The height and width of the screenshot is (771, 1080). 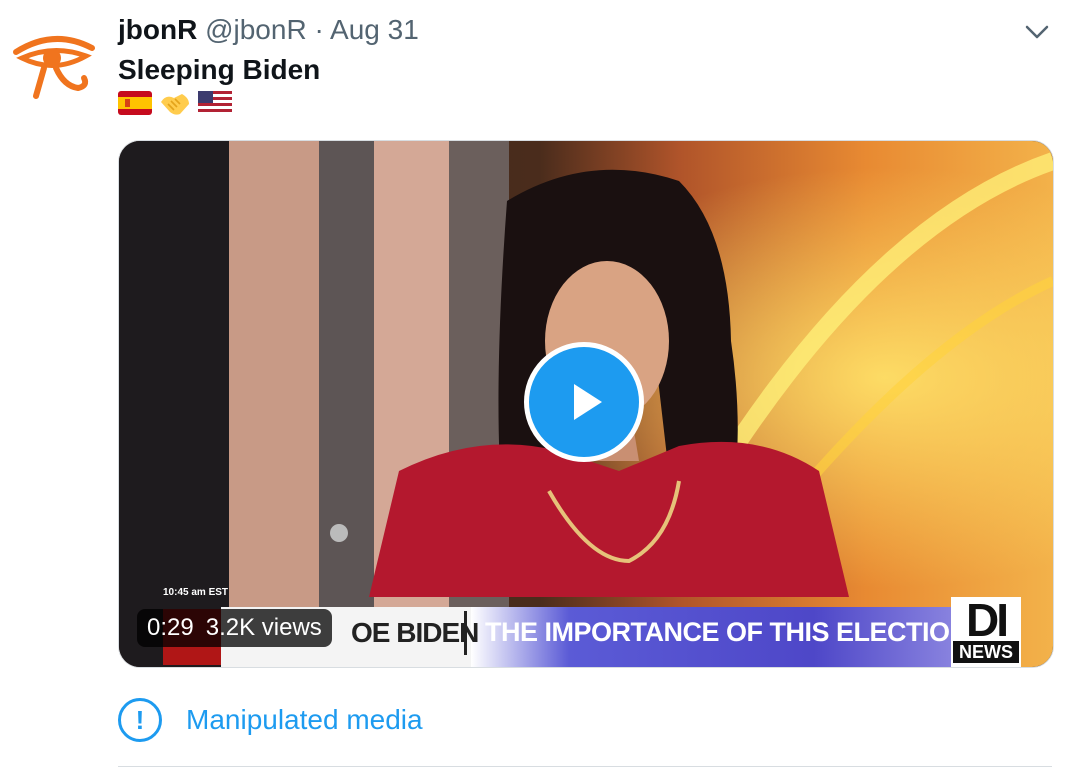 I want to click on more-options-button, so click(x=1037, y=32).